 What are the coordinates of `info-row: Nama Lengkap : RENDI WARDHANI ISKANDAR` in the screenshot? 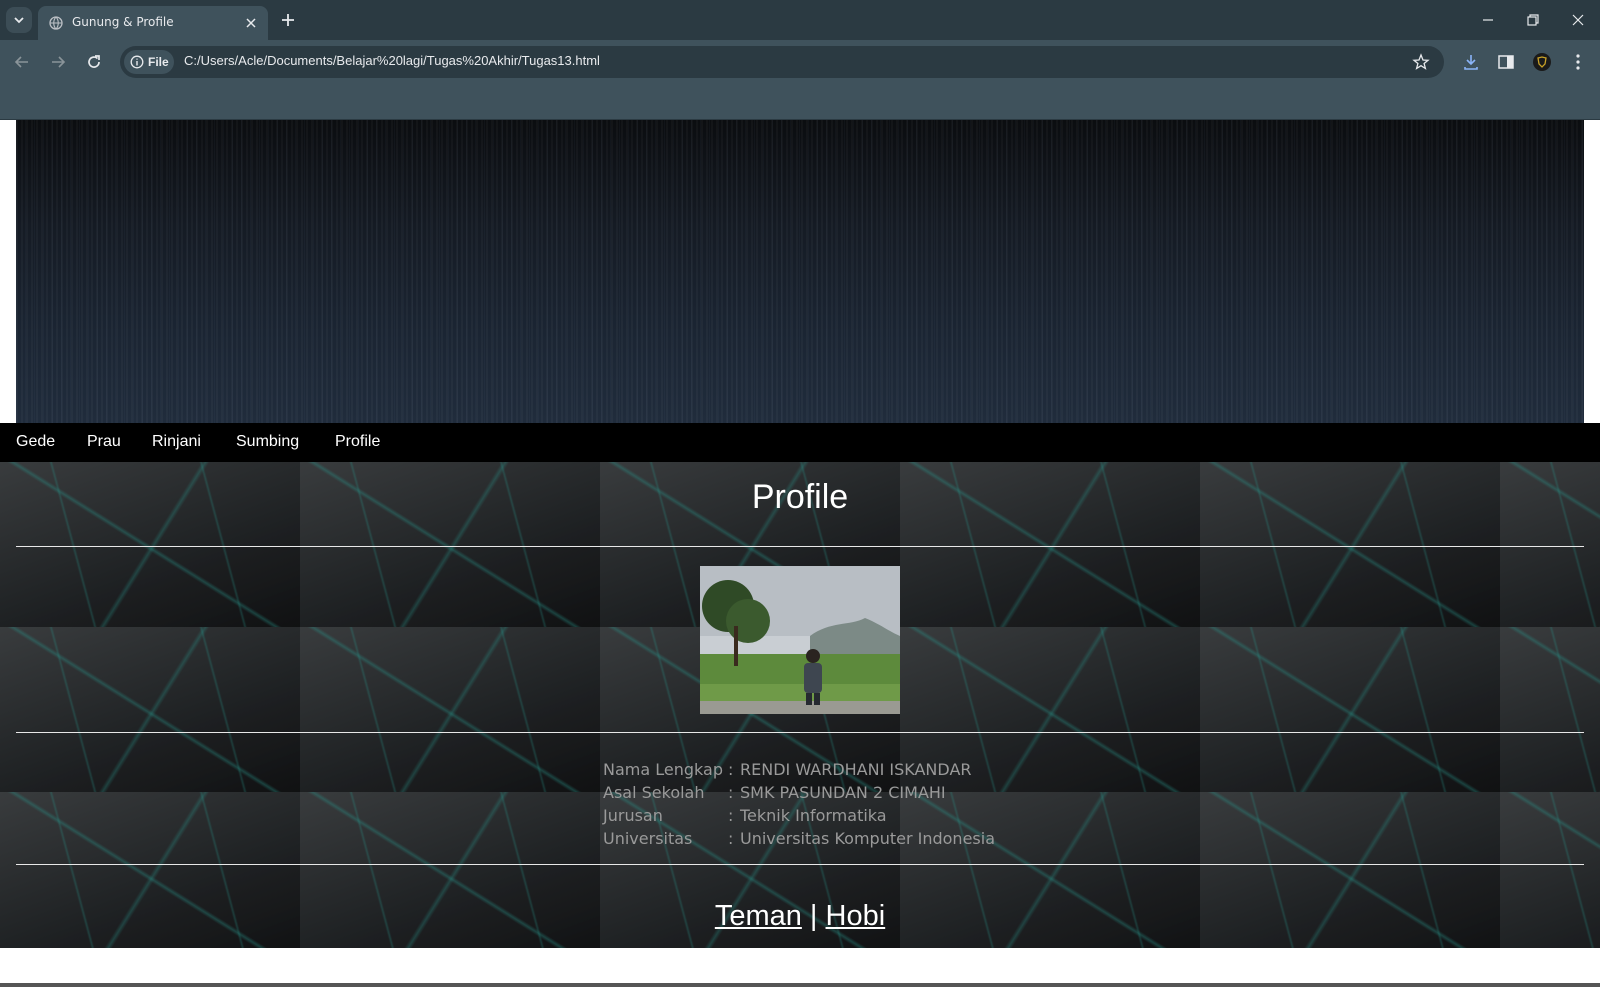 It's located at (799, 769).